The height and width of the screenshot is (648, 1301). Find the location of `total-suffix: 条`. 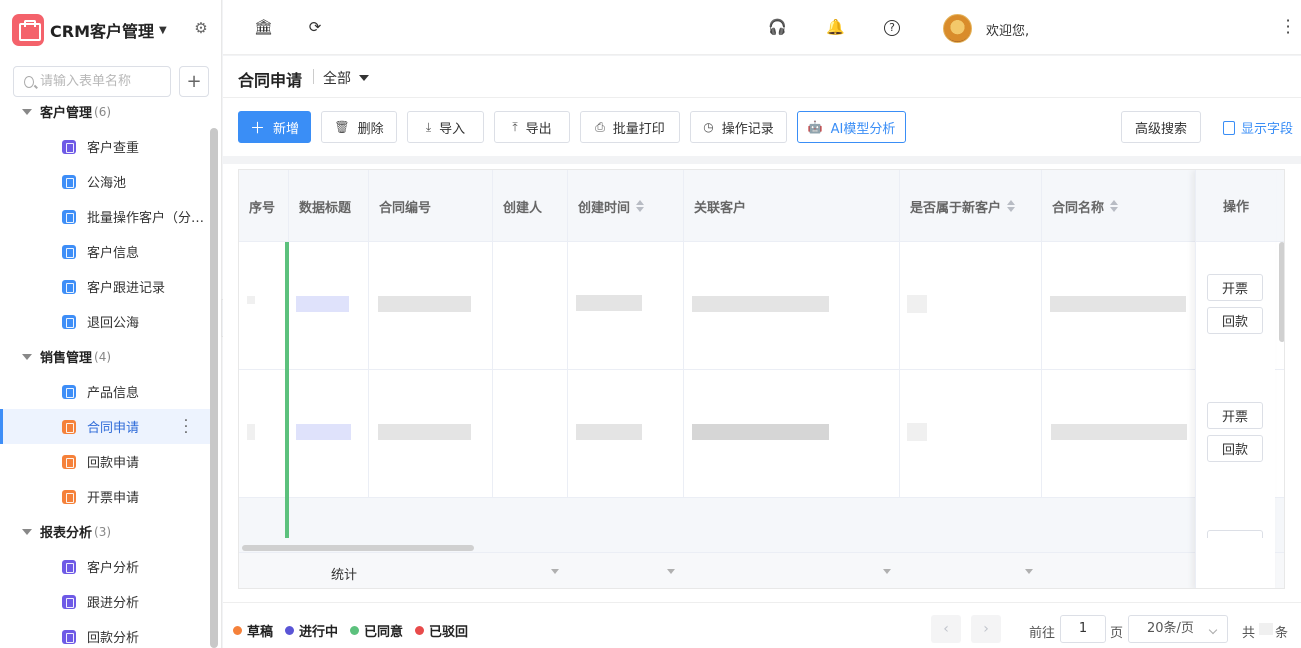

total-suffix: 条 is located at coordinates (1282, 633).